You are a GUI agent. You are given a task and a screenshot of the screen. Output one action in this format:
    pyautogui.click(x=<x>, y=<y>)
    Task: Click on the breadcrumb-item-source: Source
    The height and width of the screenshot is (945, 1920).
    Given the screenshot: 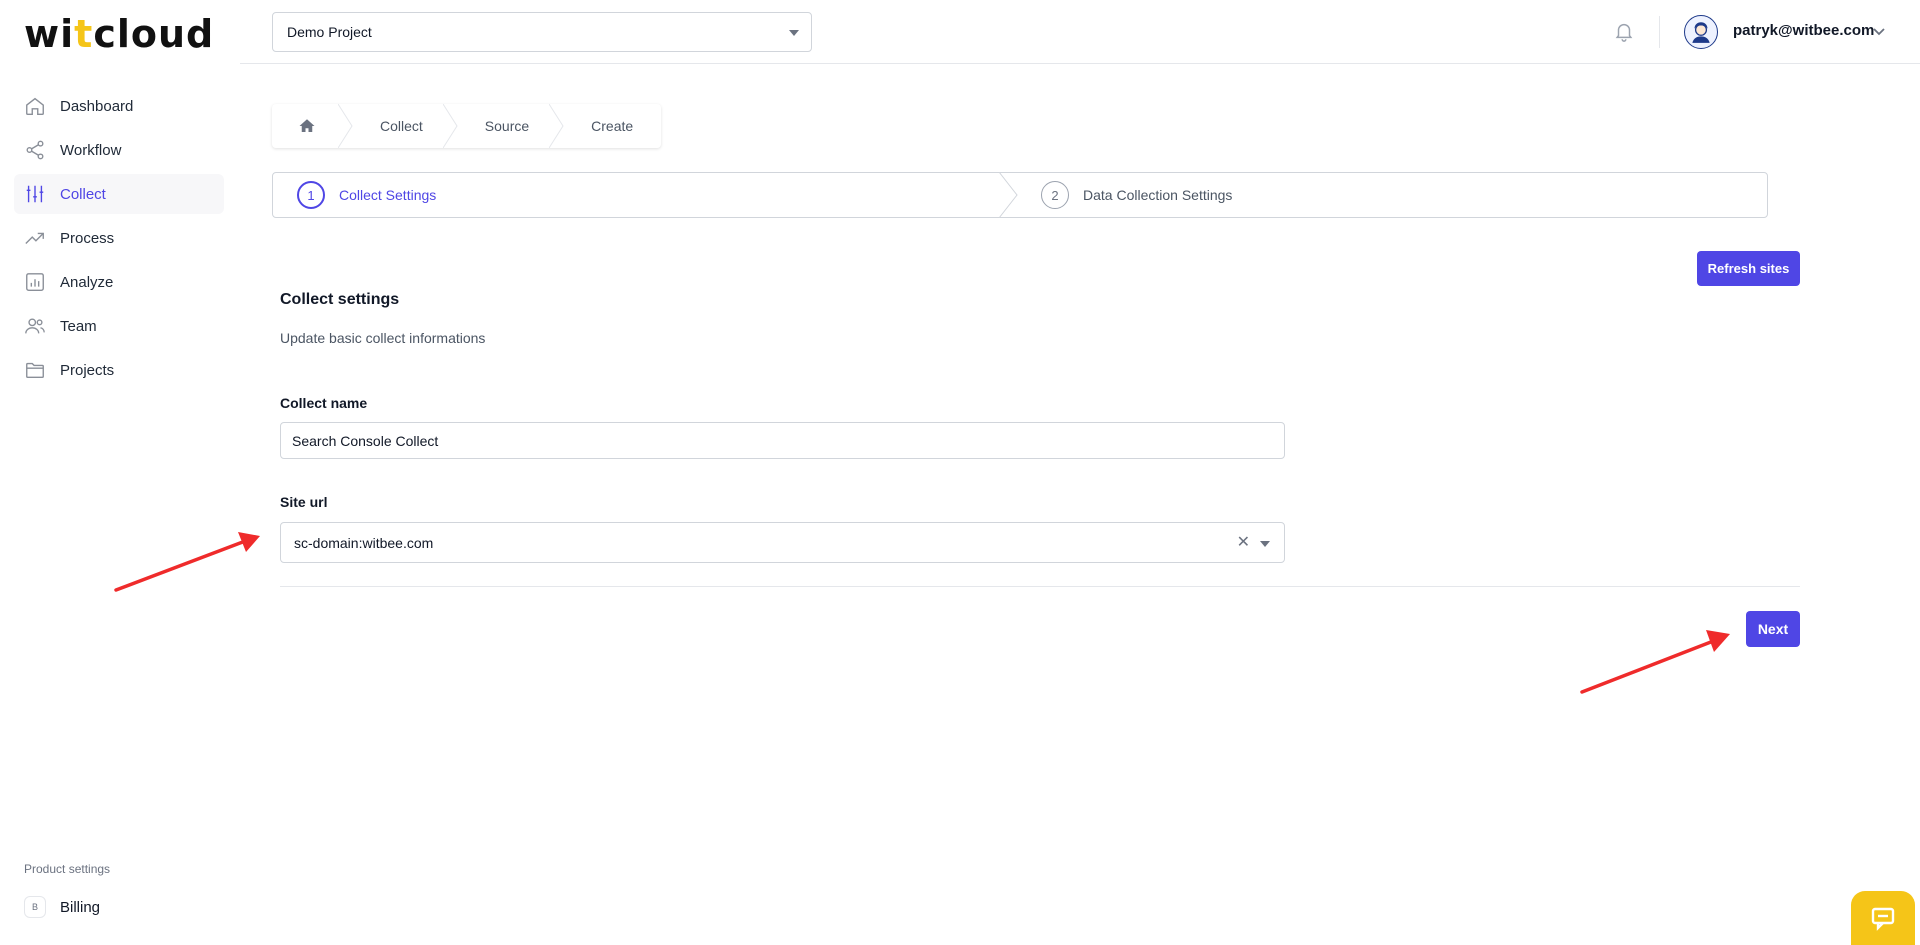 What is the action you would take?
    pyautogui.click(x=507, y=126)
    